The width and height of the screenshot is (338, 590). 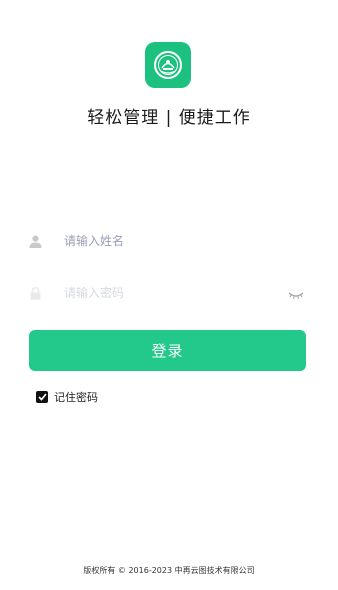 What do you see at coordinates (296, 292) in the screenshot?
I see `eye-closed-icon` at bounding box center [296, 292].